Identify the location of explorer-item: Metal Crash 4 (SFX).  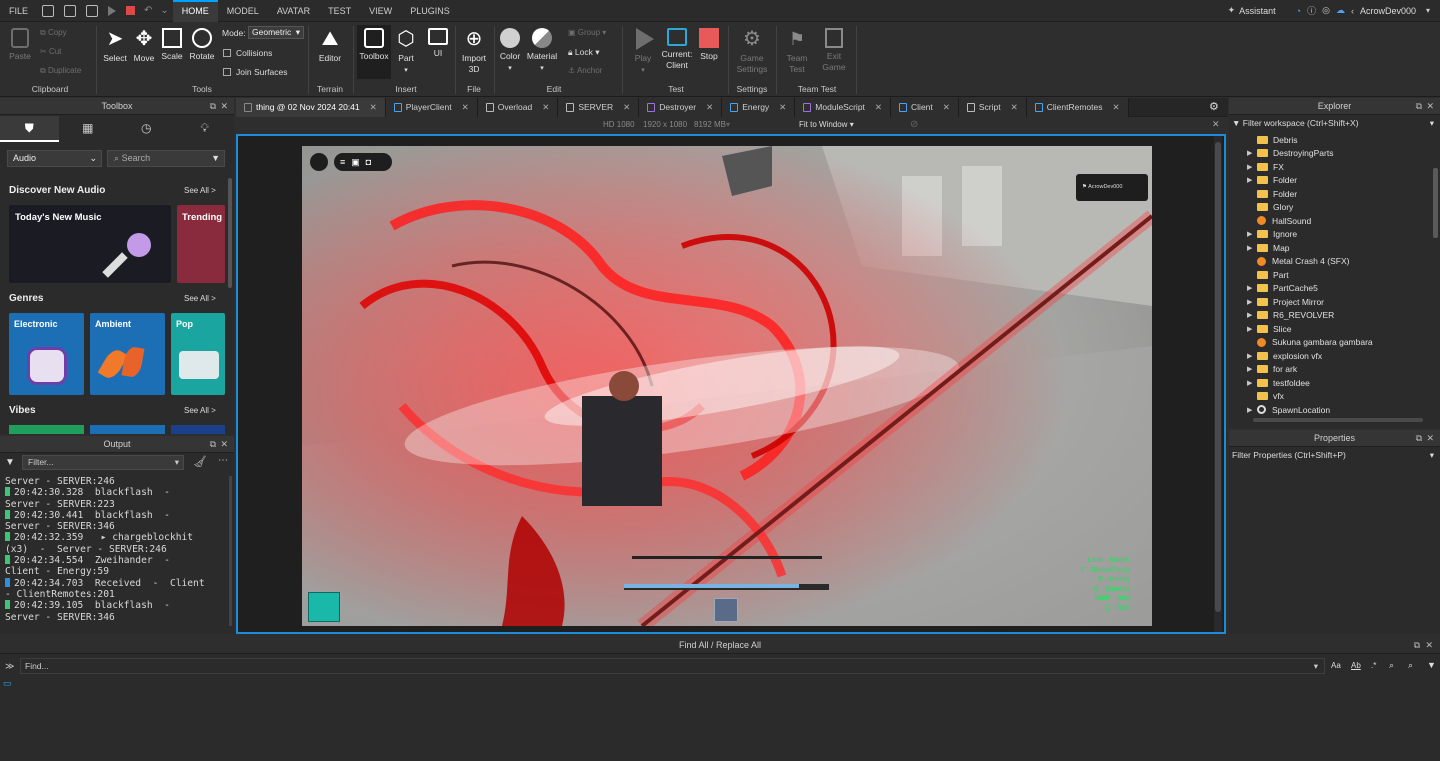
(1298, 262).